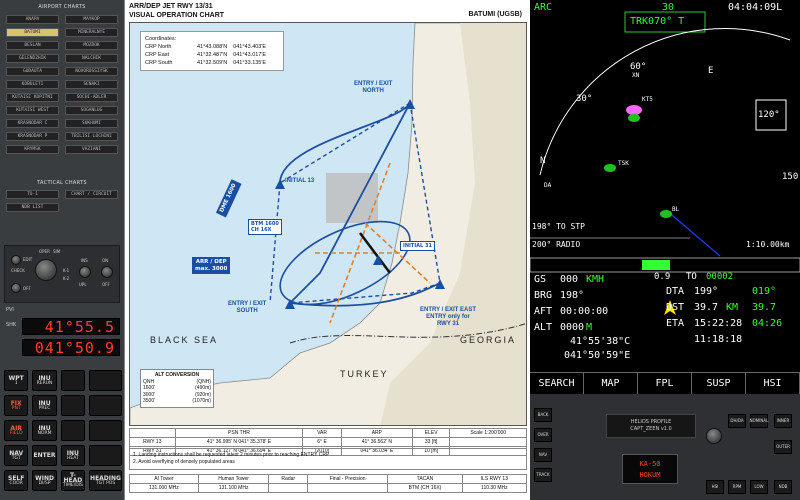 This screenshot has width=800, height=500. What do you see at coordinates (73, 455) in the screenshot?
I see `pvi-key-inu-14: INU HEAT` at bounding box center [73, 455].